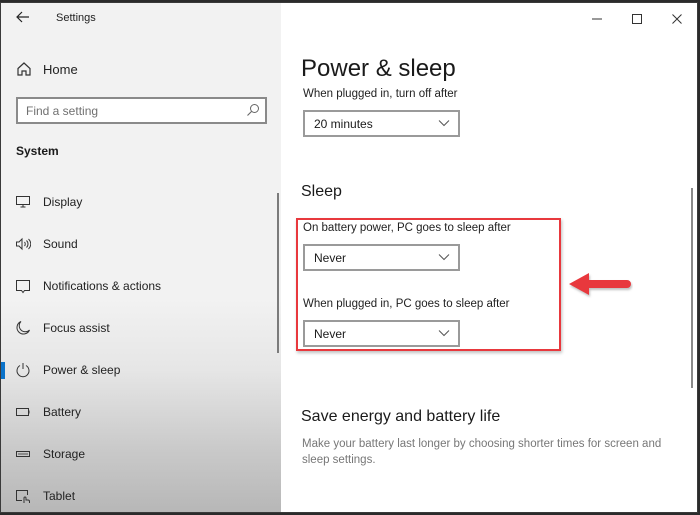 The height and width of the screenshot is (515, 700). I want to click on home-nav-item: Home, so click(46, 69).